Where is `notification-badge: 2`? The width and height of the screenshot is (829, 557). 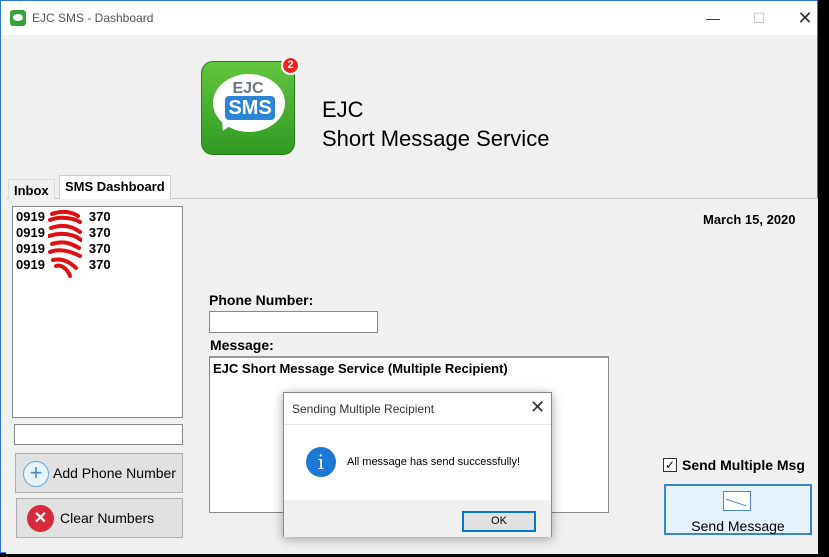 notification-badge: 2 is located at coordinates (290, 65).